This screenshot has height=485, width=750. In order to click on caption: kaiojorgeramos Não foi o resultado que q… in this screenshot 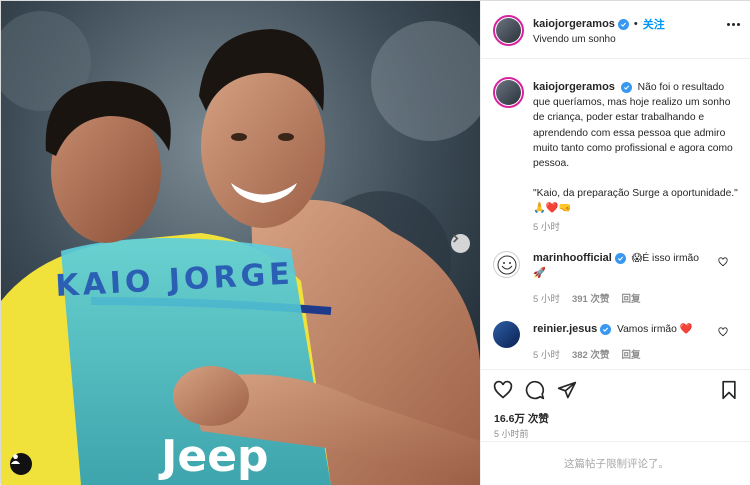, I will do `click(636, 148)`.